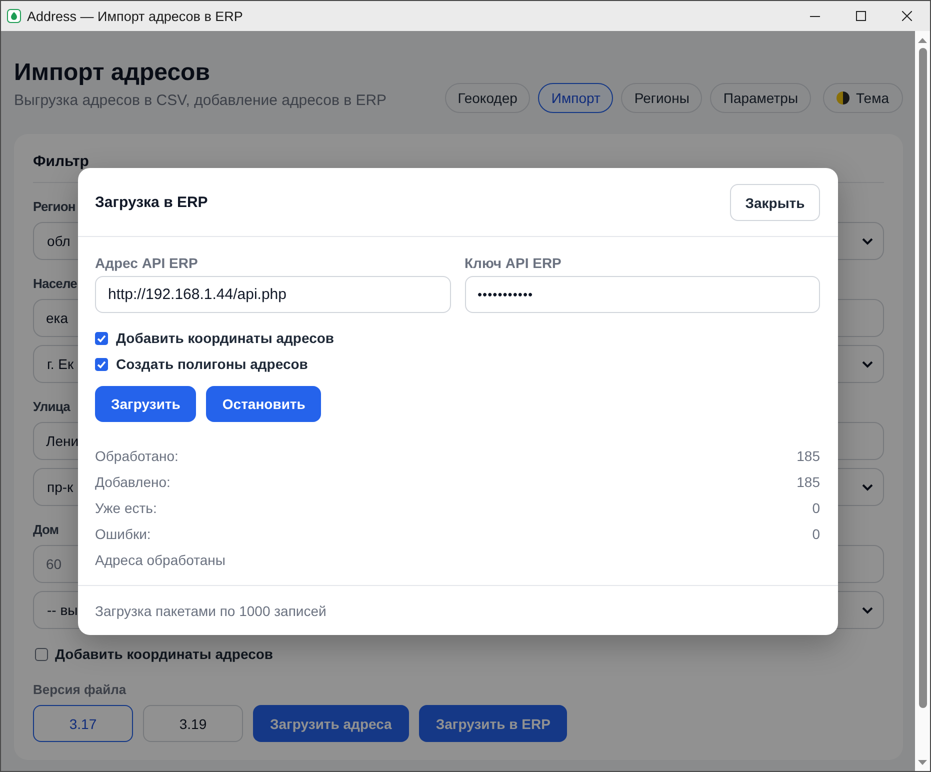 The image size is (931, 772). Describe the element at coordinates (775, 202) in the screenshot. I see `close-button: Закрыть` at that location.